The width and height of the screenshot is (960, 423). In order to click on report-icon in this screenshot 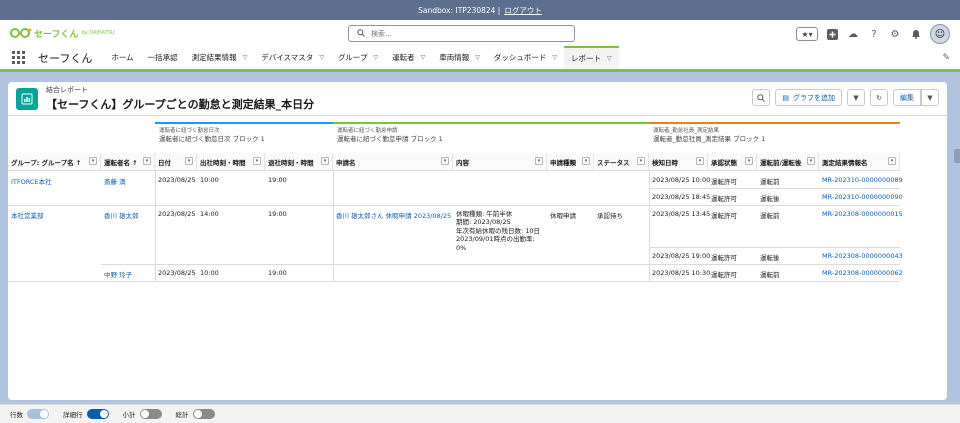, I will do `click(27, 98)`.